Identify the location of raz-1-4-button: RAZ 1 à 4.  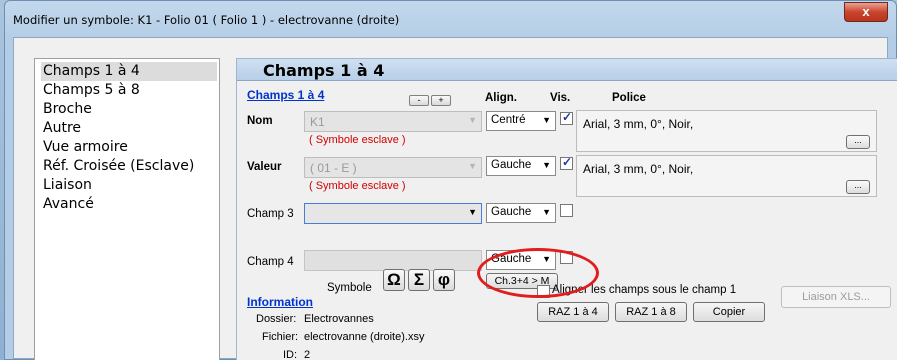
(573, 312).